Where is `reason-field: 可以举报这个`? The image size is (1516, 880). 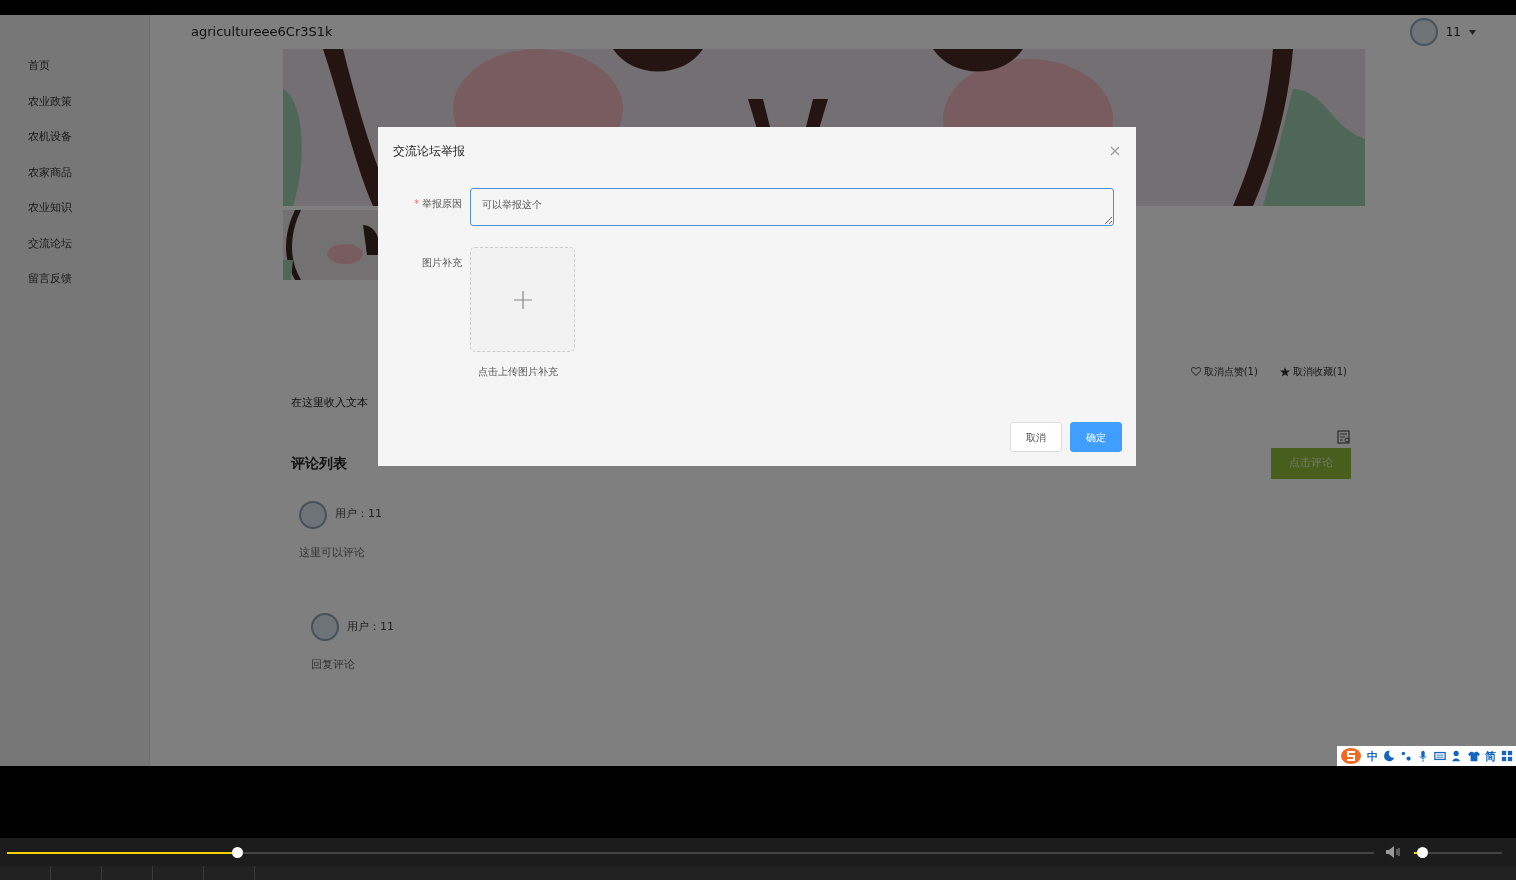
reason-field: 可以举报这个 is located at coordinates (792, 207).